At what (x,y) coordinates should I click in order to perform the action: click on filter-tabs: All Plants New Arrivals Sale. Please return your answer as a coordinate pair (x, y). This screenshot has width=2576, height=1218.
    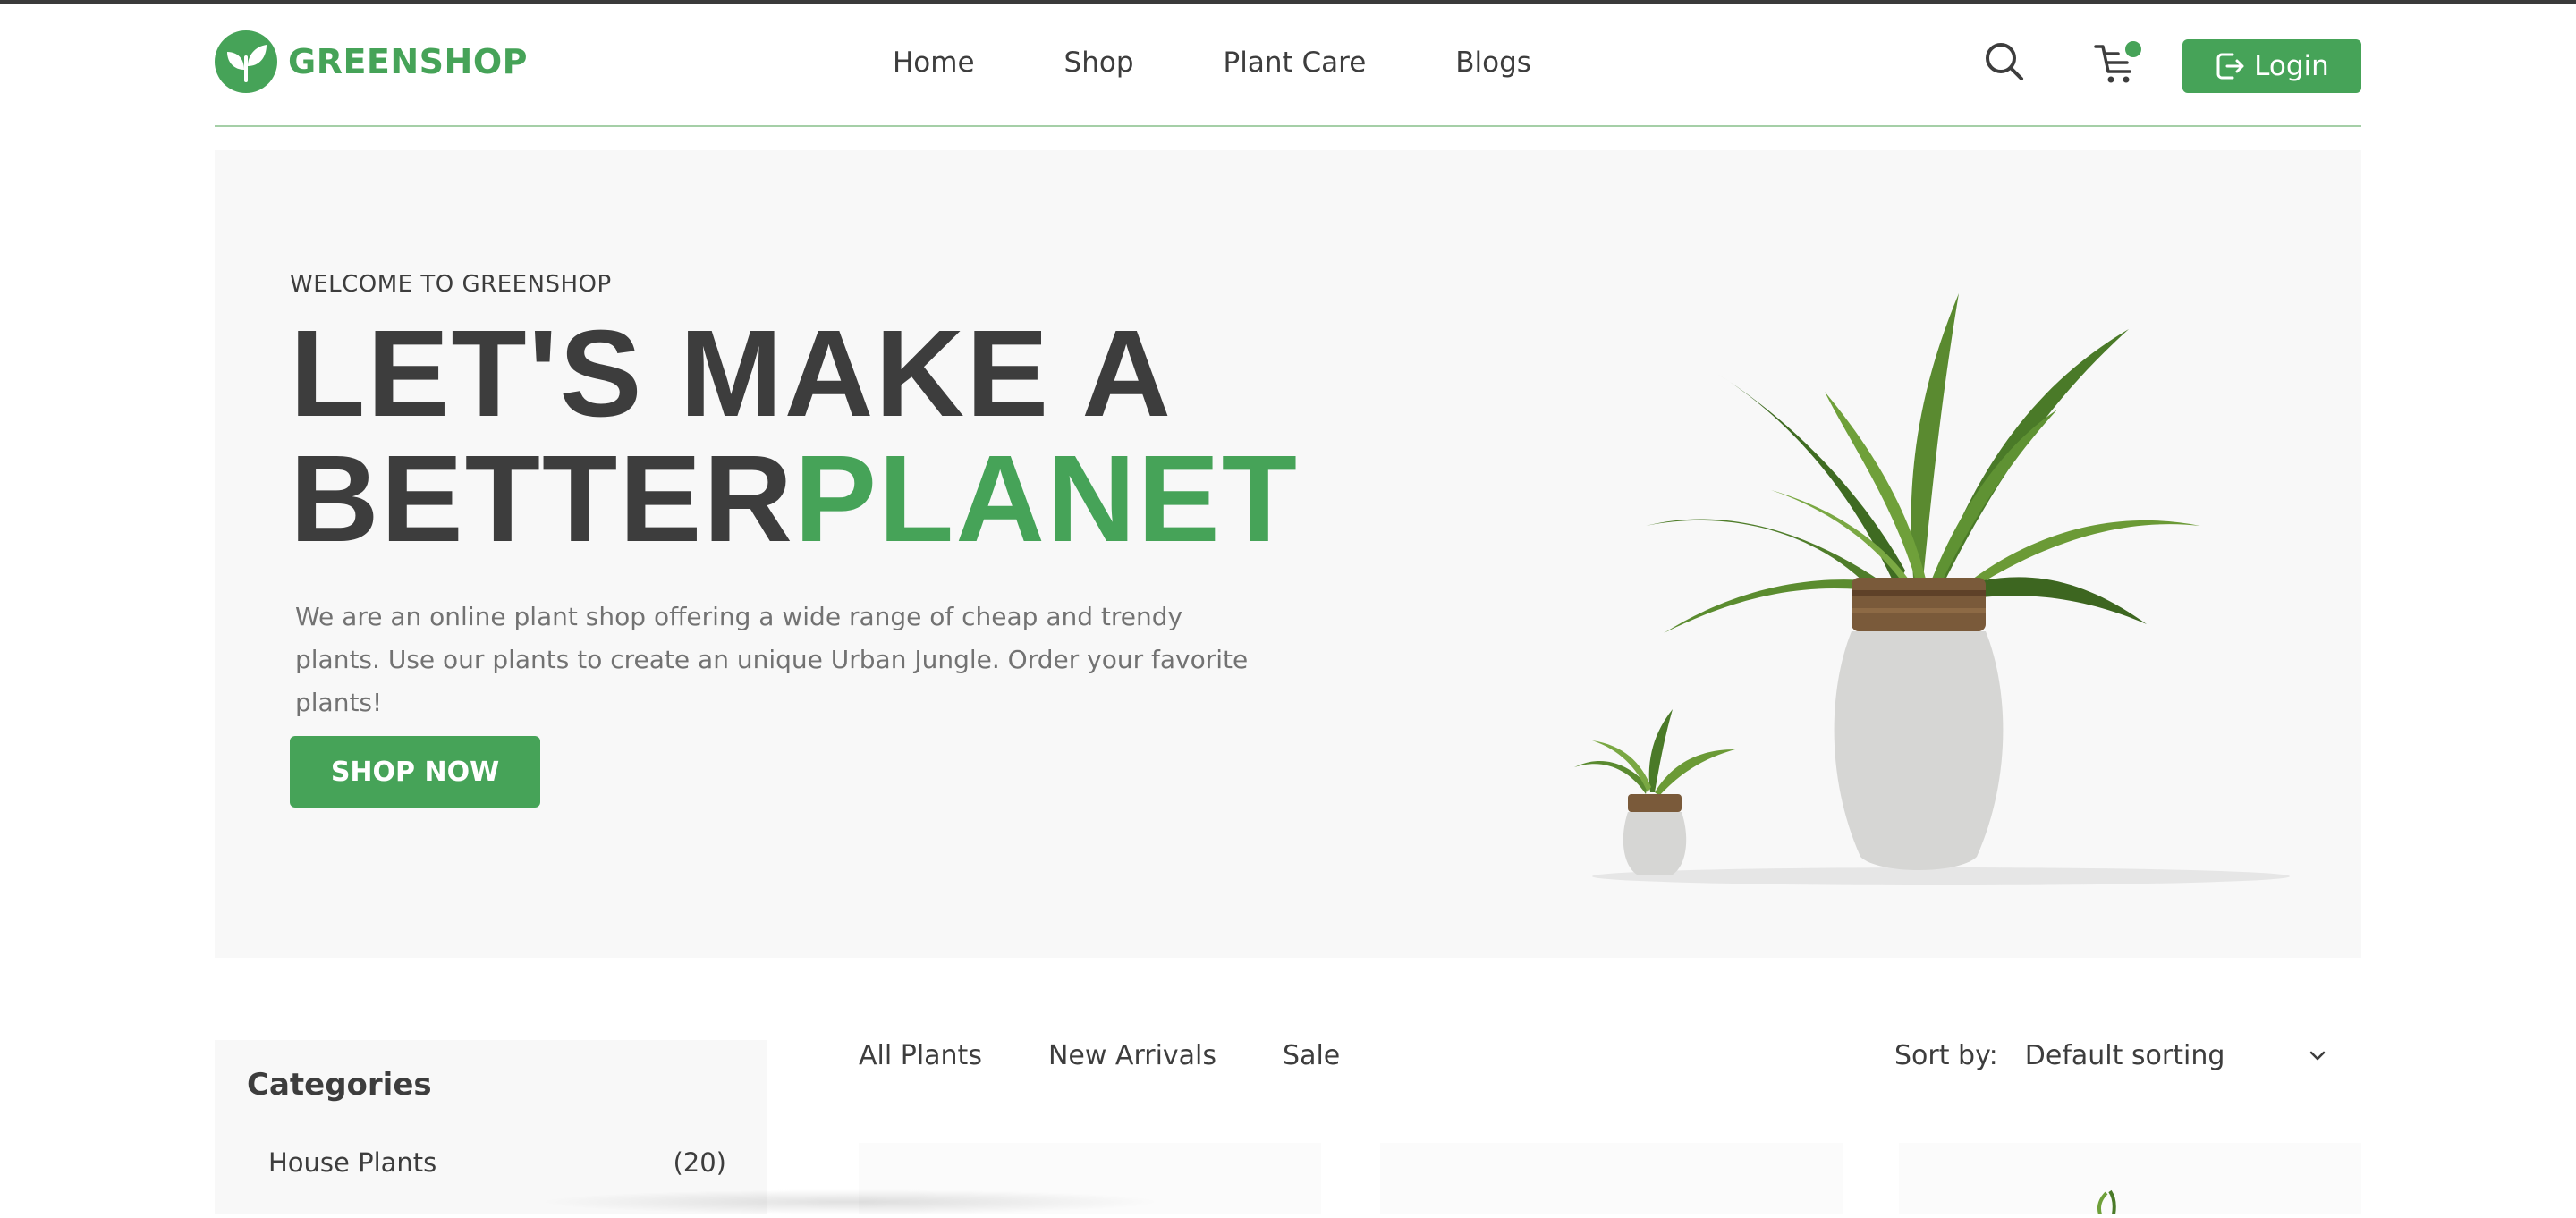
    Looking at the image, I should click on (1132, 1055).